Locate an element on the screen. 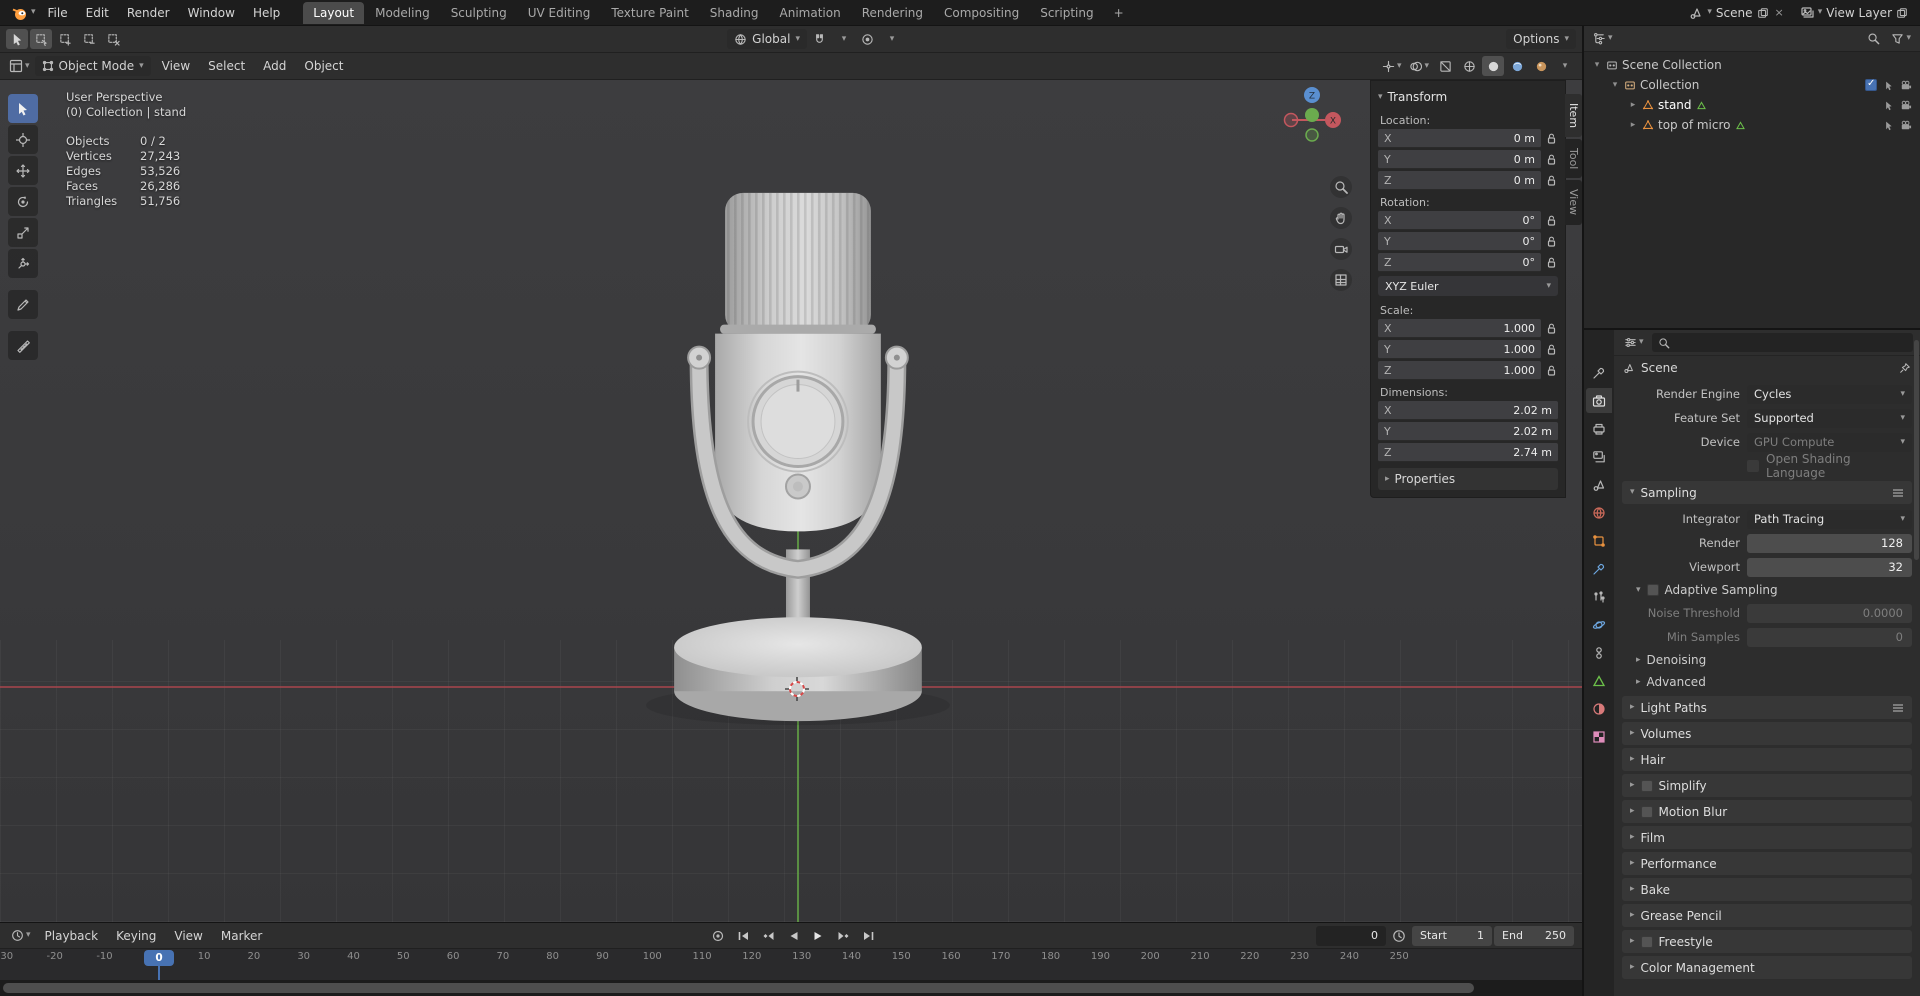 The height and width of the screenshot is (996, 1920). object-row: ▸ top of micro is located at coordinates (1752, 125).